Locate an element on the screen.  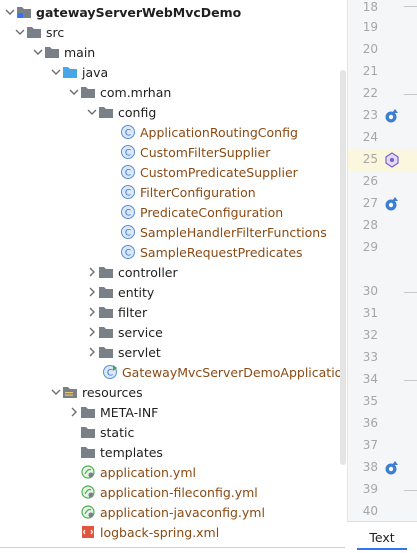
tree-item-main-class: C GatewayMvcServerDemoApplication is located at coordinates (172, 372).